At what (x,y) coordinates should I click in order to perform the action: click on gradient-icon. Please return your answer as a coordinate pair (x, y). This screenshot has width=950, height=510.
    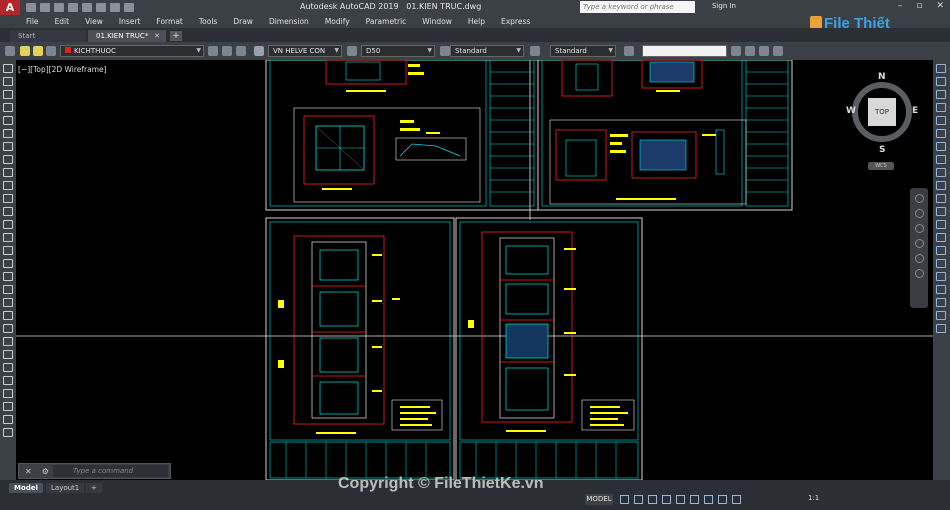
    Looking at the image, I should click on (8, 263).